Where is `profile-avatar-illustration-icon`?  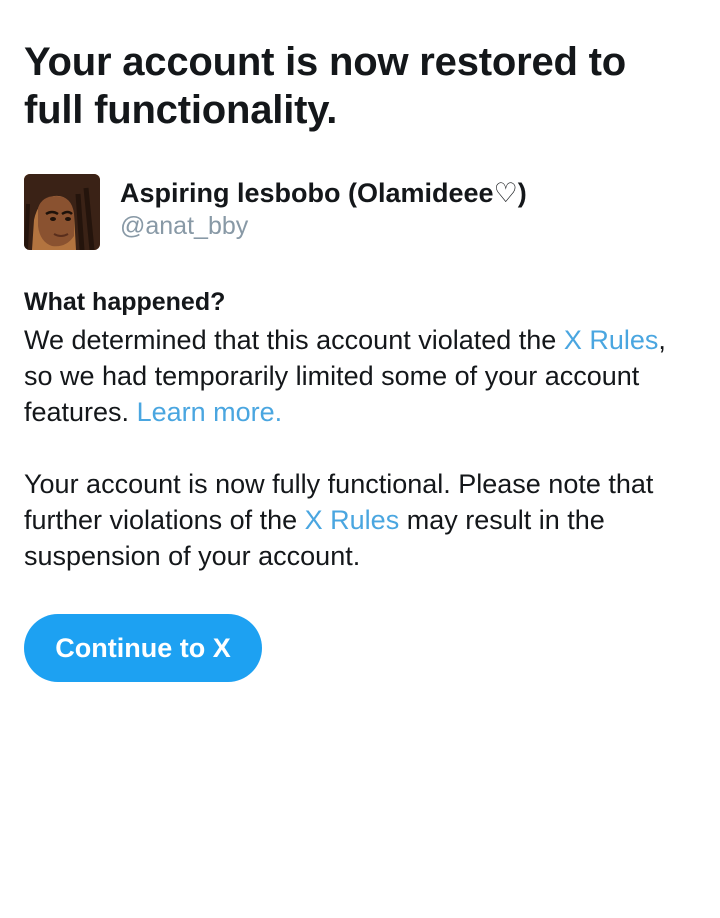
profile-avatar-illustration-icon is located at coordinates (62, 212).